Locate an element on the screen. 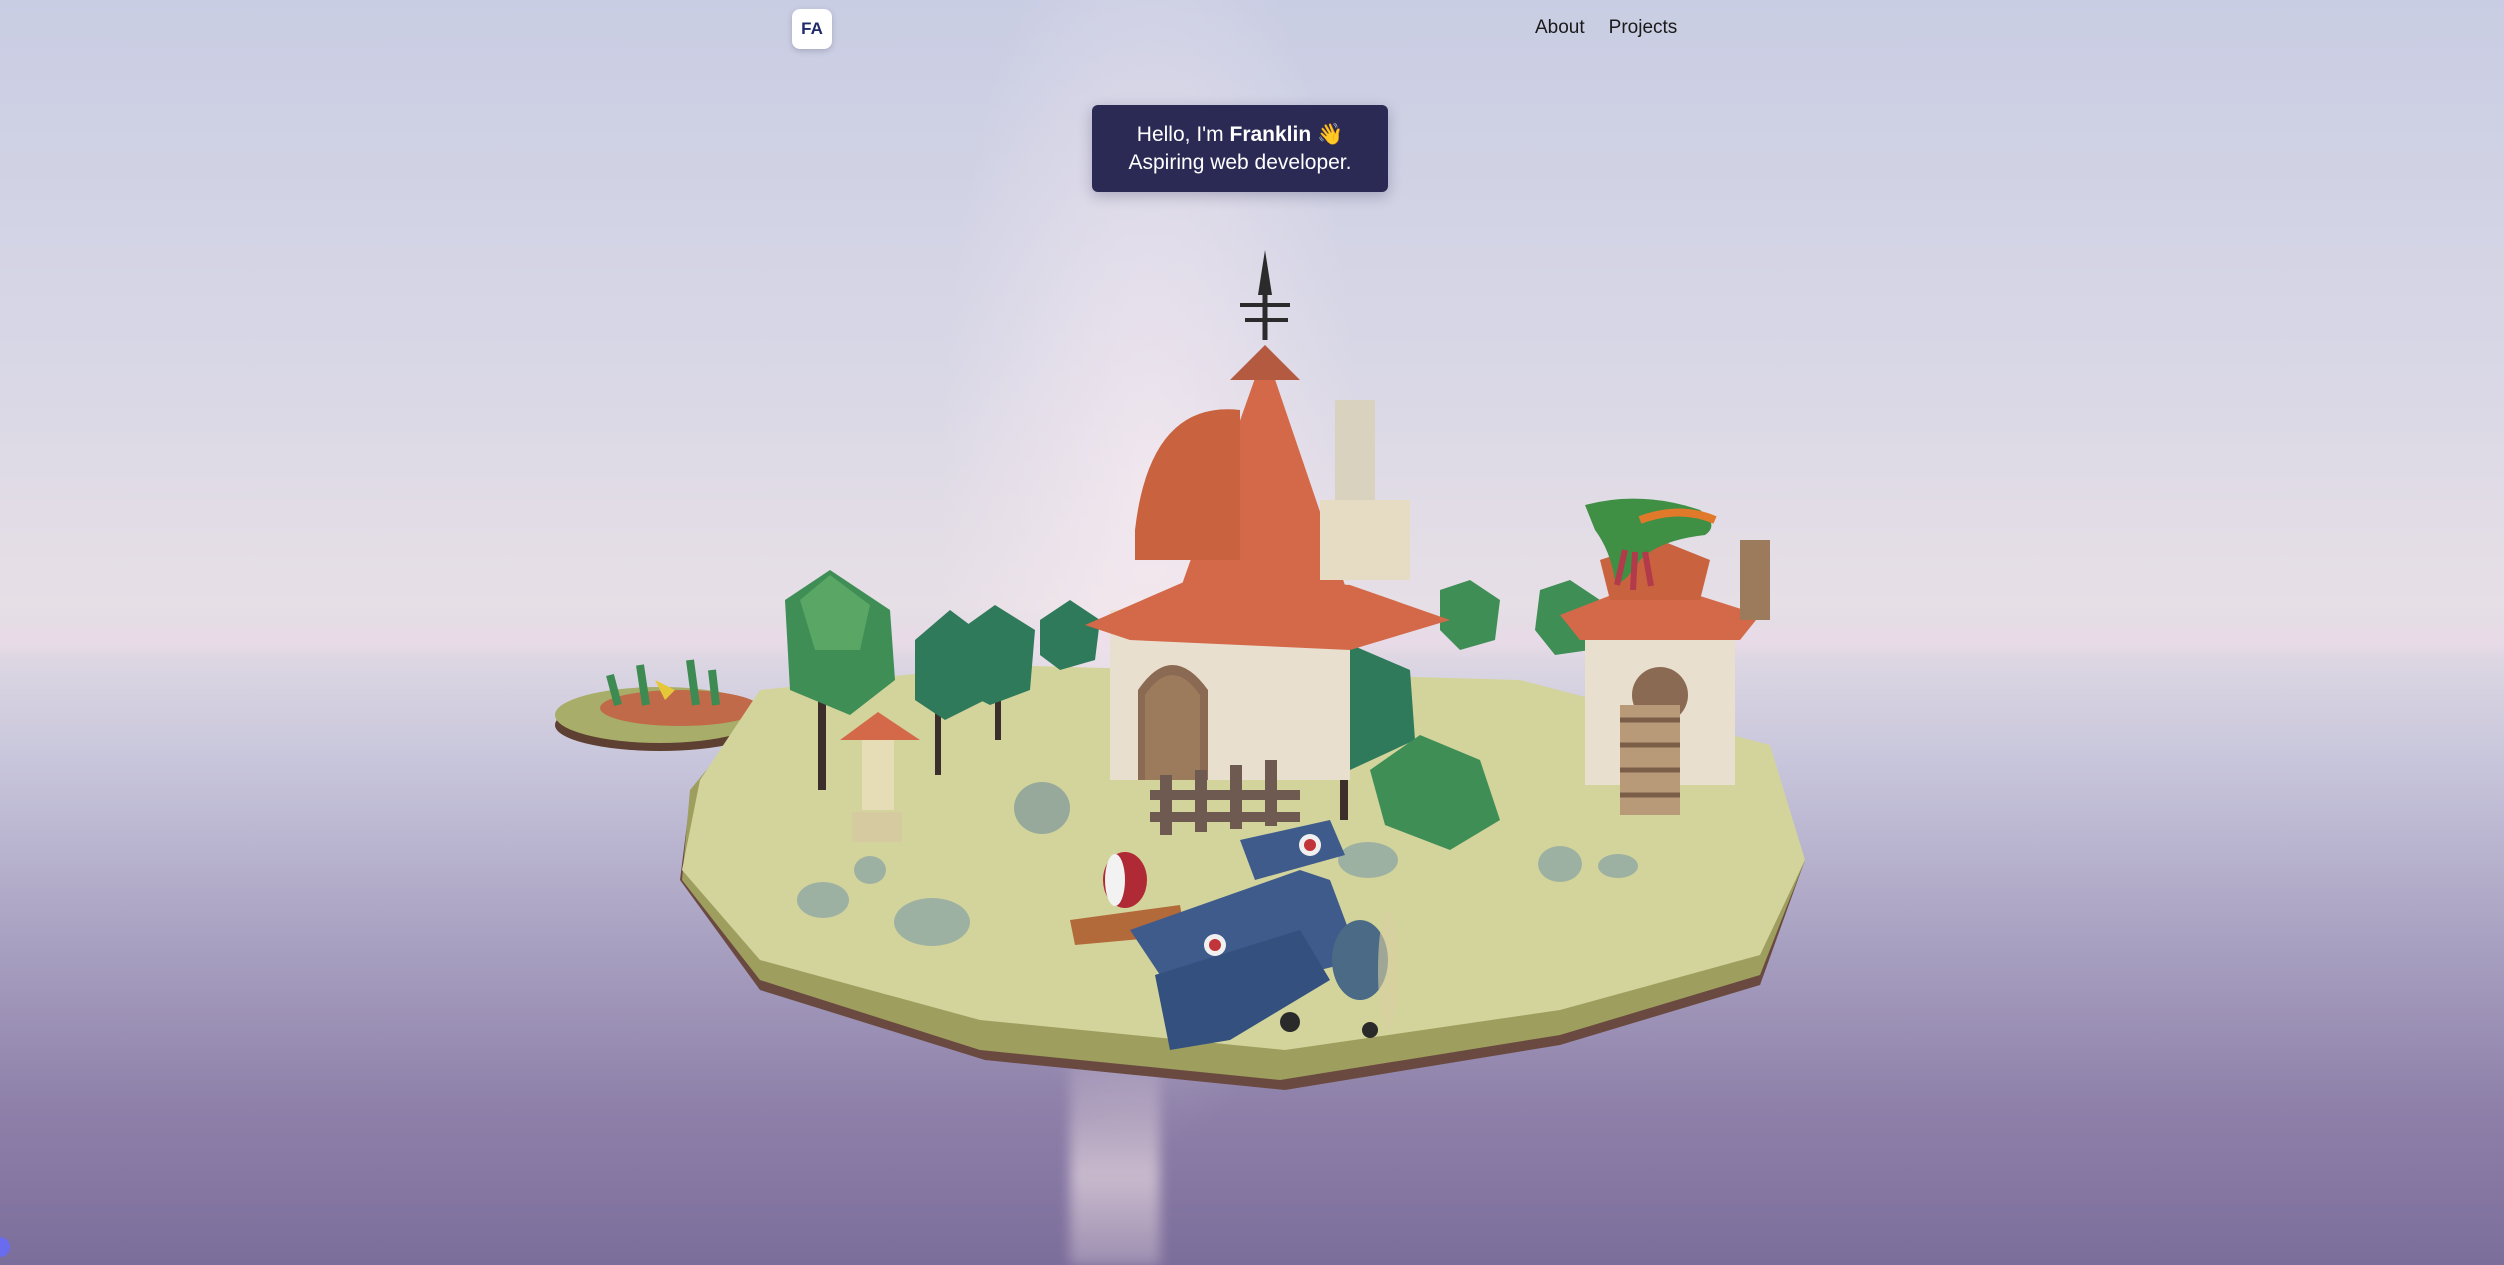  logo-home-link: FA is located at coordinates (812, 29).